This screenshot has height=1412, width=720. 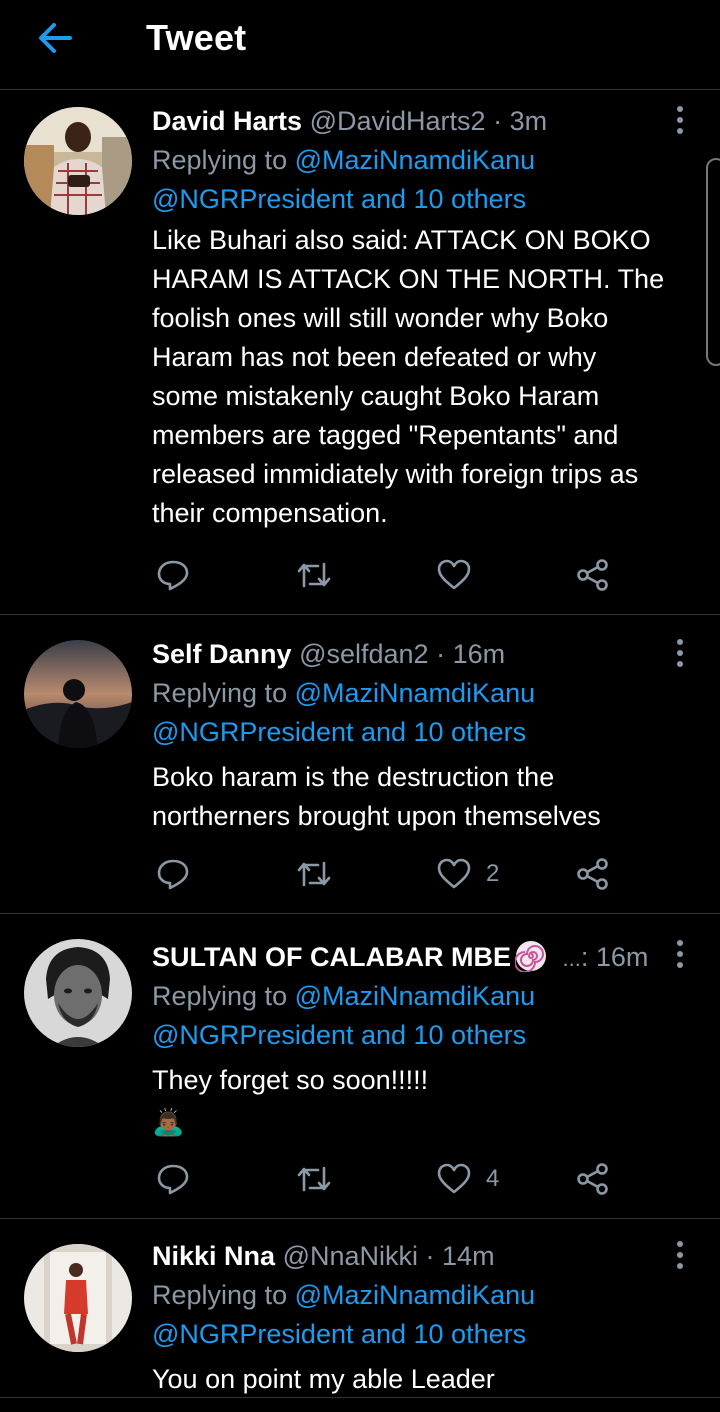 I want to click on tweet-text-line: Haram has not been defeated or why, so click(x=374, y=357).